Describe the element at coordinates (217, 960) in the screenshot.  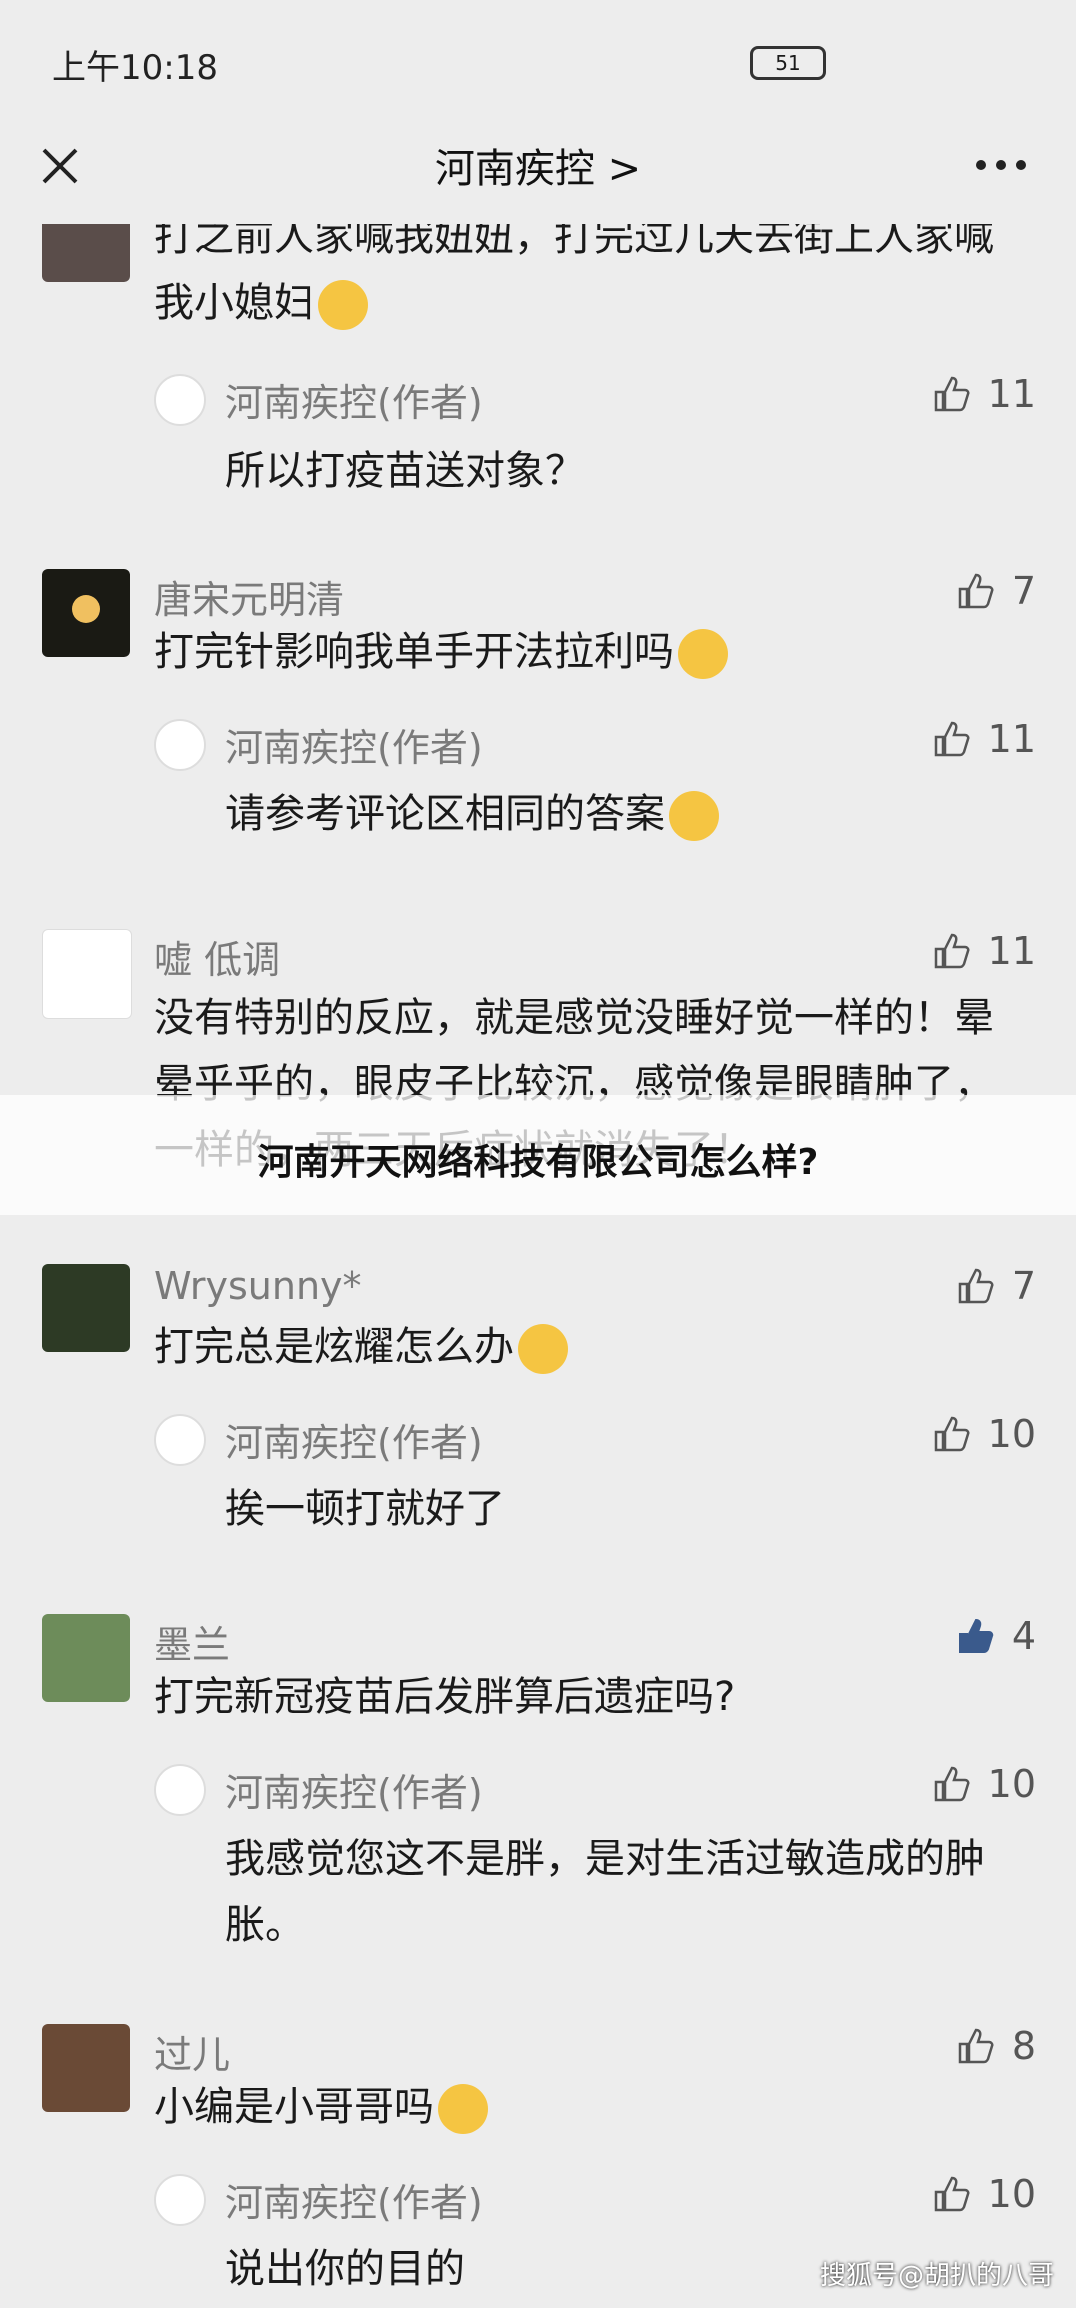
I see `comment-author-name: 嘘 低调` at that location.